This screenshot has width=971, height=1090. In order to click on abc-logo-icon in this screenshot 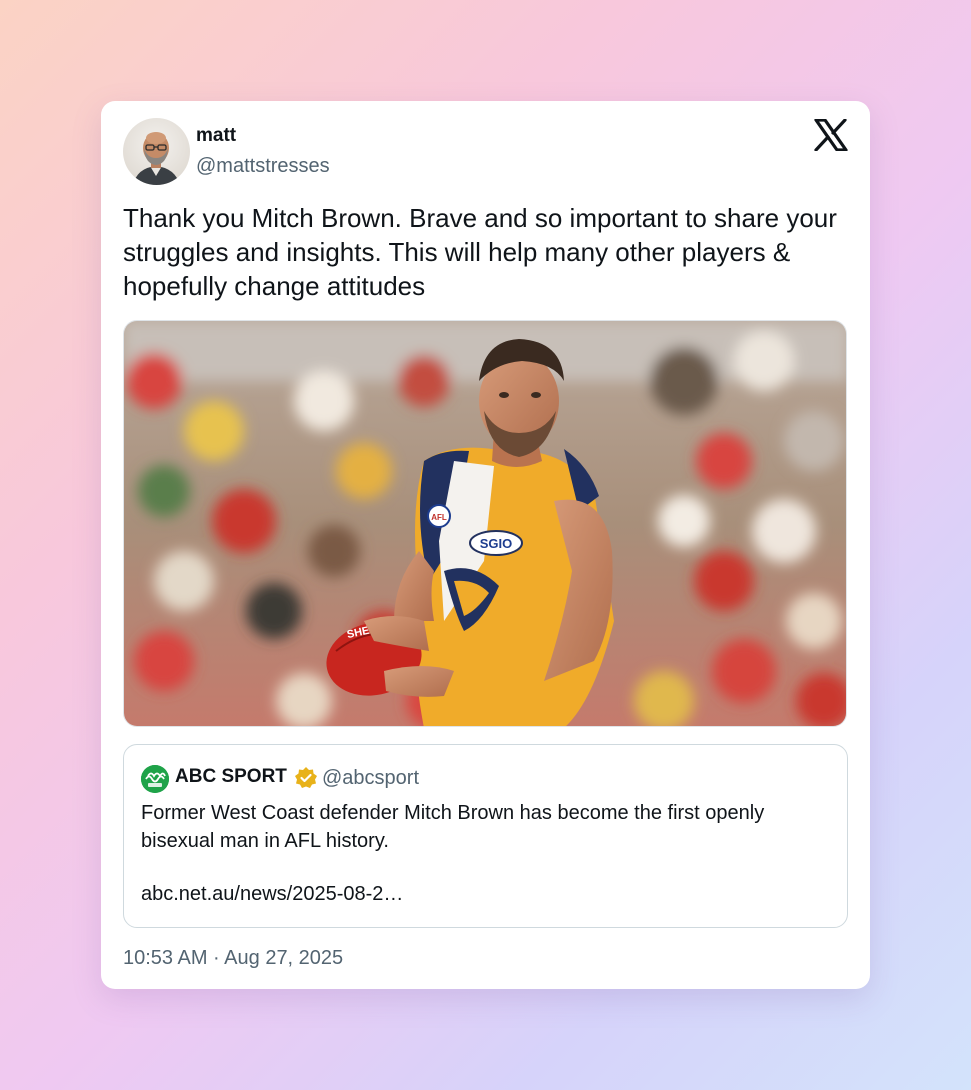, I will do `click(155, 779)`.